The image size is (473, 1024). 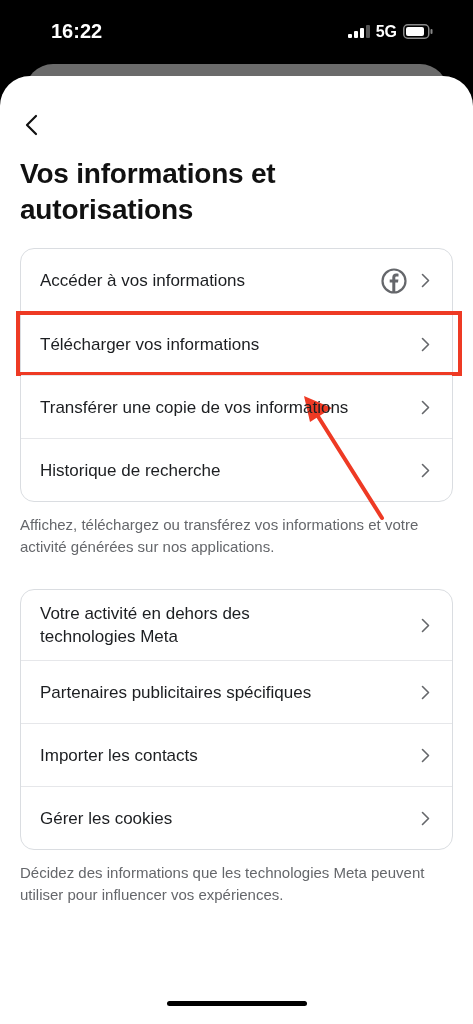 I want to click on battery-icon, so click(x=418, y=31).